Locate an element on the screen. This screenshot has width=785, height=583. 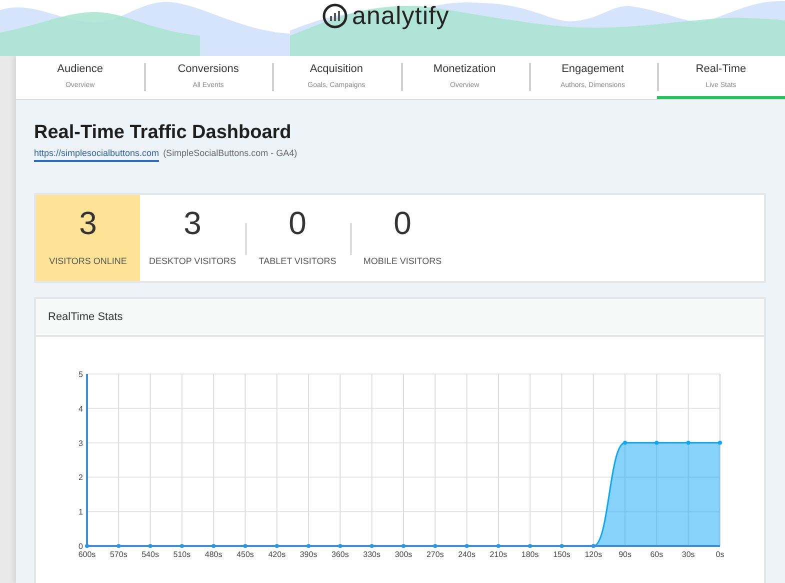
x-tick-label: 90s is located at coordinates (625, 555).